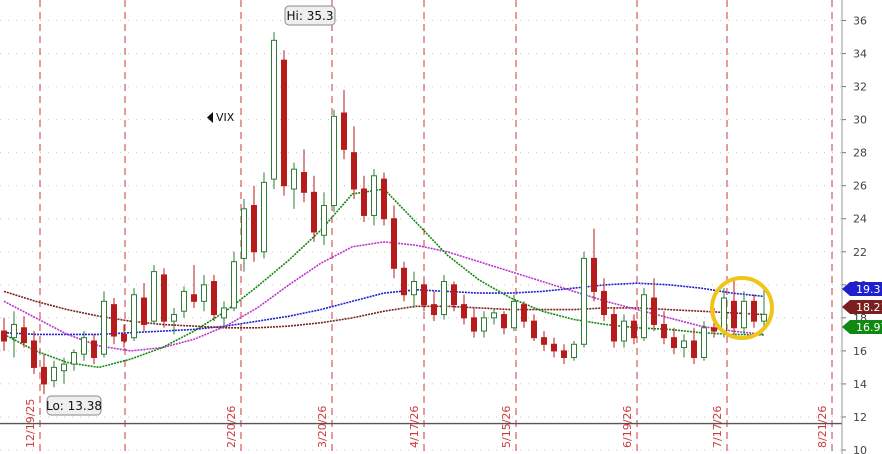 The height and width of the screenshot is (454, 882). Describe the element at coordinates (210, 117) in the screenshot. I see `triangle-left-icon` at that location.